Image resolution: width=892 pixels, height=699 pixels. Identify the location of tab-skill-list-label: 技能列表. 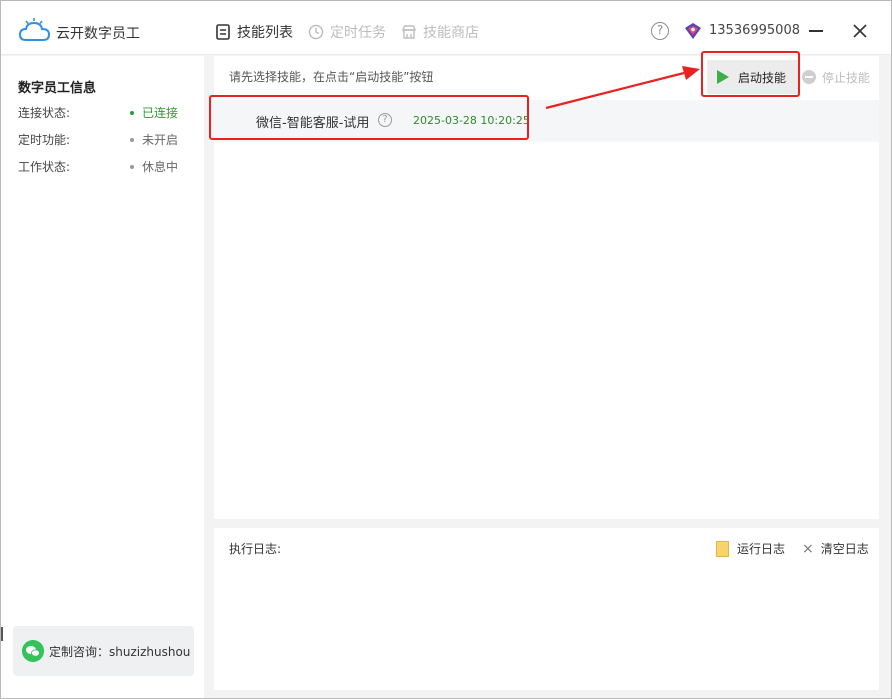
(265, 33).